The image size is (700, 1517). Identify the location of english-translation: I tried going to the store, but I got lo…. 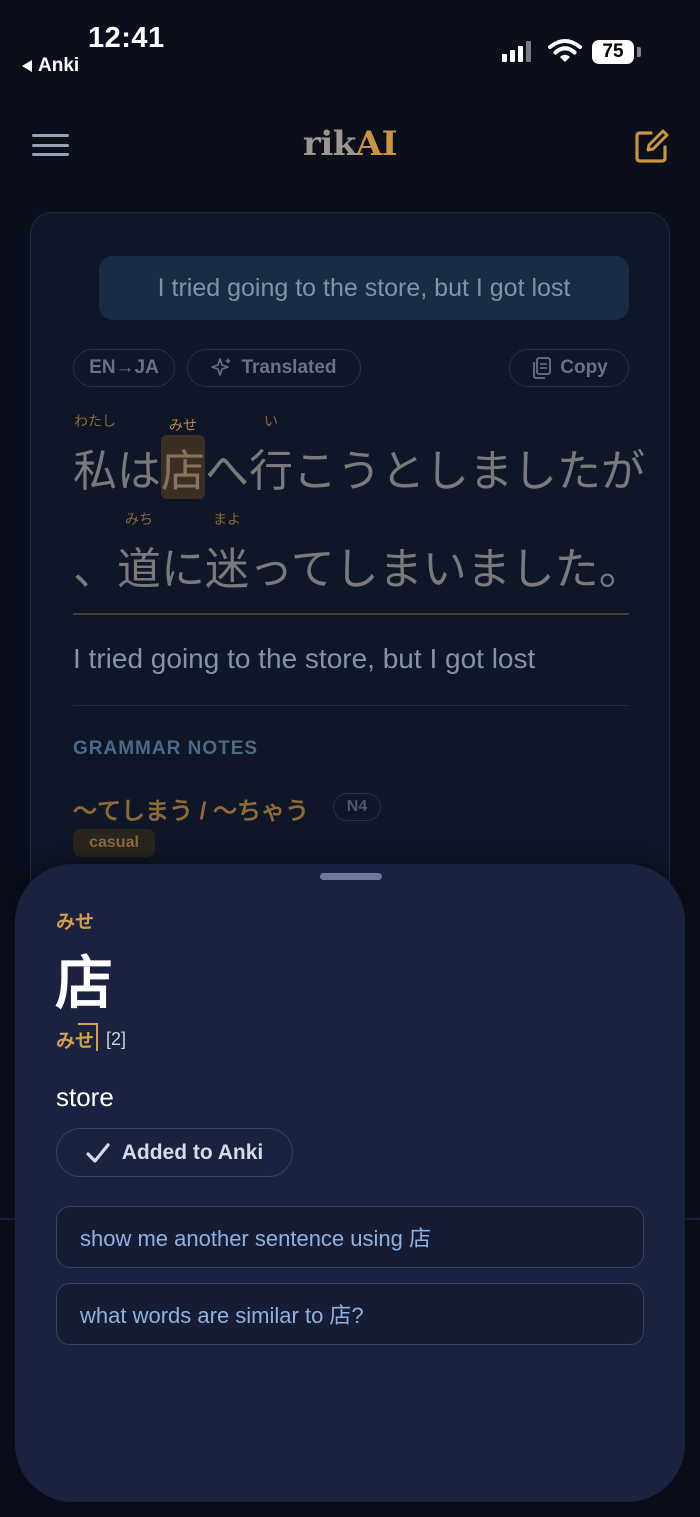
(304, 658).